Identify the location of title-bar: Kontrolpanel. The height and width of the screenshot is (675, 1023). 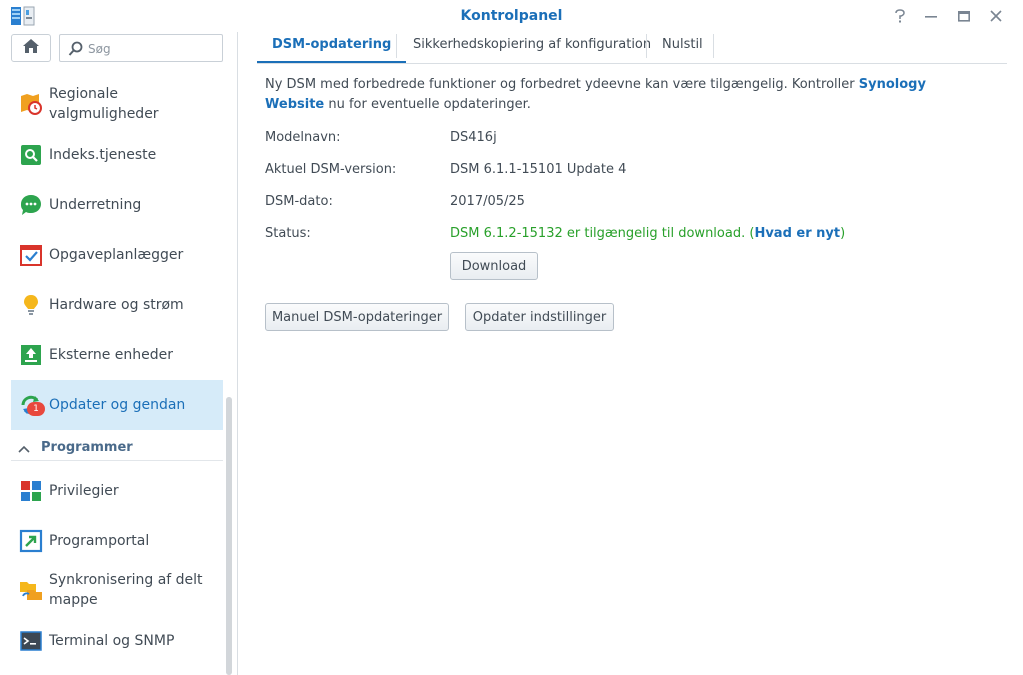
(511, 16).